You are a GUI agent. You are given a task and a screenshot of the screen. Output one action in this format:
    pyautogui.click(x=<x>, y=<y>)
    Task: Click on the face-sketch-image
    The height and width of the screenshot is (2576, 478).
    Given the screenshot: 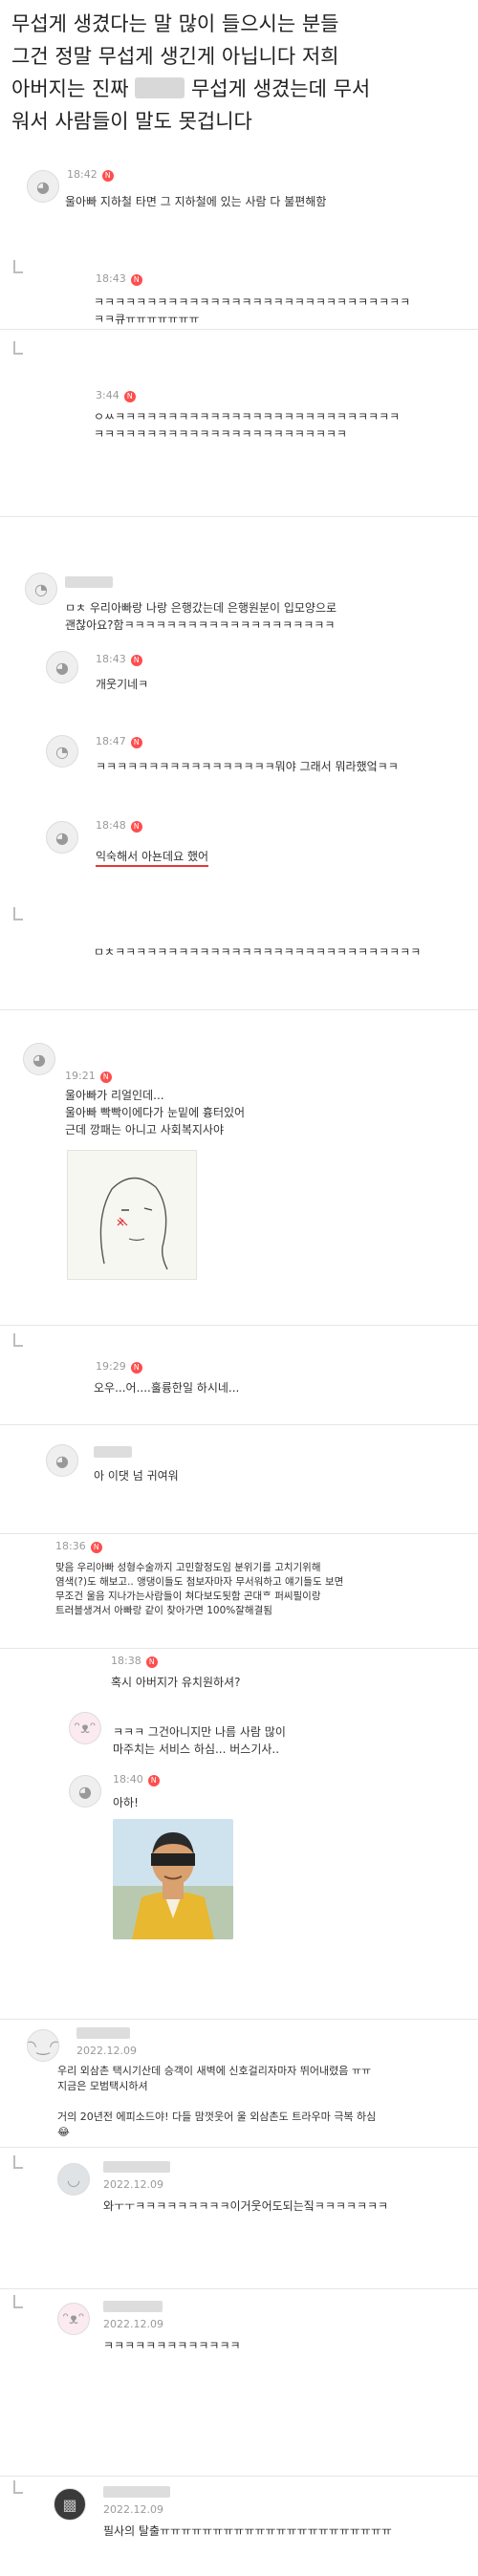 What is the action you would take?
    pyautogui.click(x=132, y=1215)
    